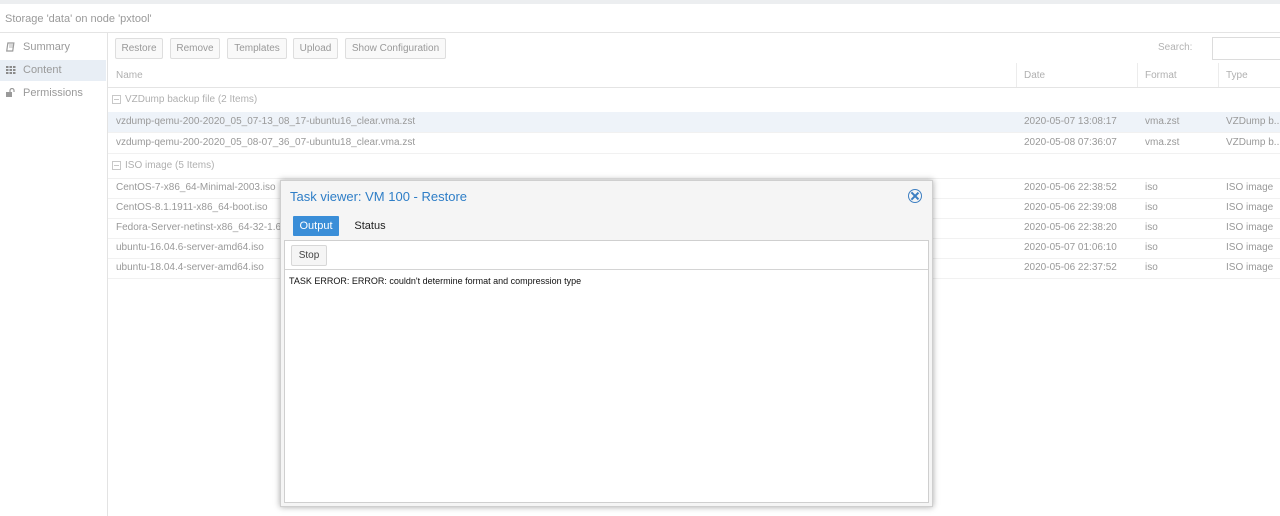 Image resolution: width=1280 pixels, height=516 pixels. I want to click on cell-name: CentOS-7-x86_64-Minimal-2003.iso, so click(196, 187).